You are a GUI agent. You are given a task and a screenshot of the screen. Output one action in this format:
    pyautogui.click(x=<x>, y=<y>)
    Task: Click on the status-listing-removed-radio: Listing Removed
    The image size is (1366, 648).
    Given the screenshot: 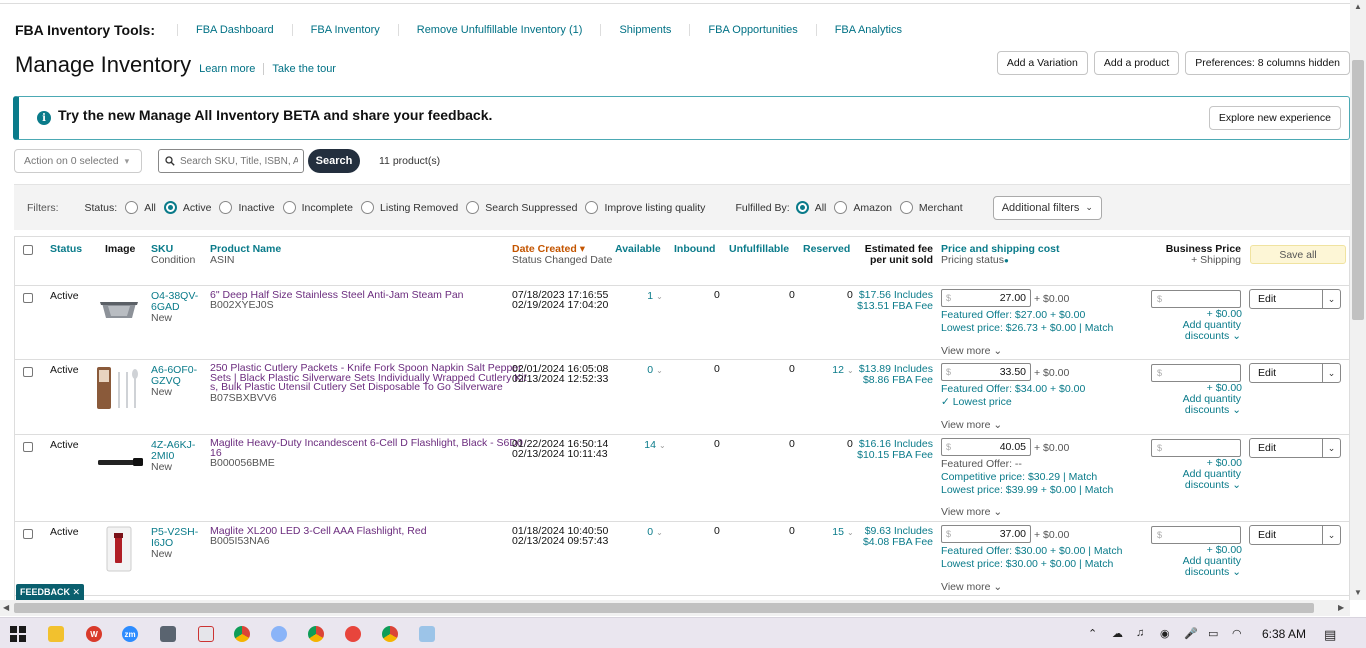 What is the action you would take?
    pyautogui.click(x=409, y=207)
    